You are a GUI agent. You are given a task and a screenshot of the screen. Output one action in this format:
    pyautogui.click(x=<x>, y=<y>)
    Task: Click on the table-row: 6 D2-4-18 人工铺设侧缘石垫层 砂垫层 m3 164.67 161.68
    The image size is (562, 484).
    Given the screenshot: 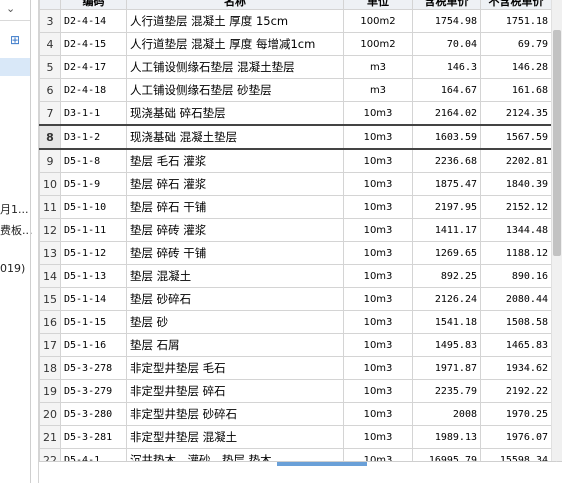 What is the action you would take?
    pyautogui.click(x=295, y=90)
    